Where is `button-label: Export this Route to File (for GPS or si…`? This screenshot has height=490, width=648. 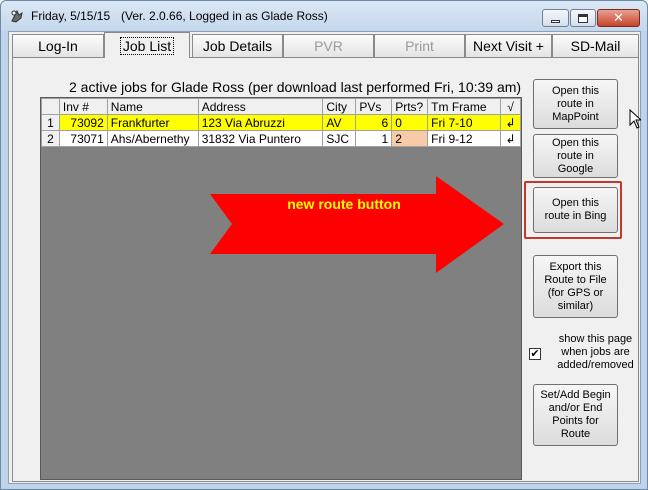 button-label: Export this Route to File (for GPS or si… is located at coordinates (575, 286).